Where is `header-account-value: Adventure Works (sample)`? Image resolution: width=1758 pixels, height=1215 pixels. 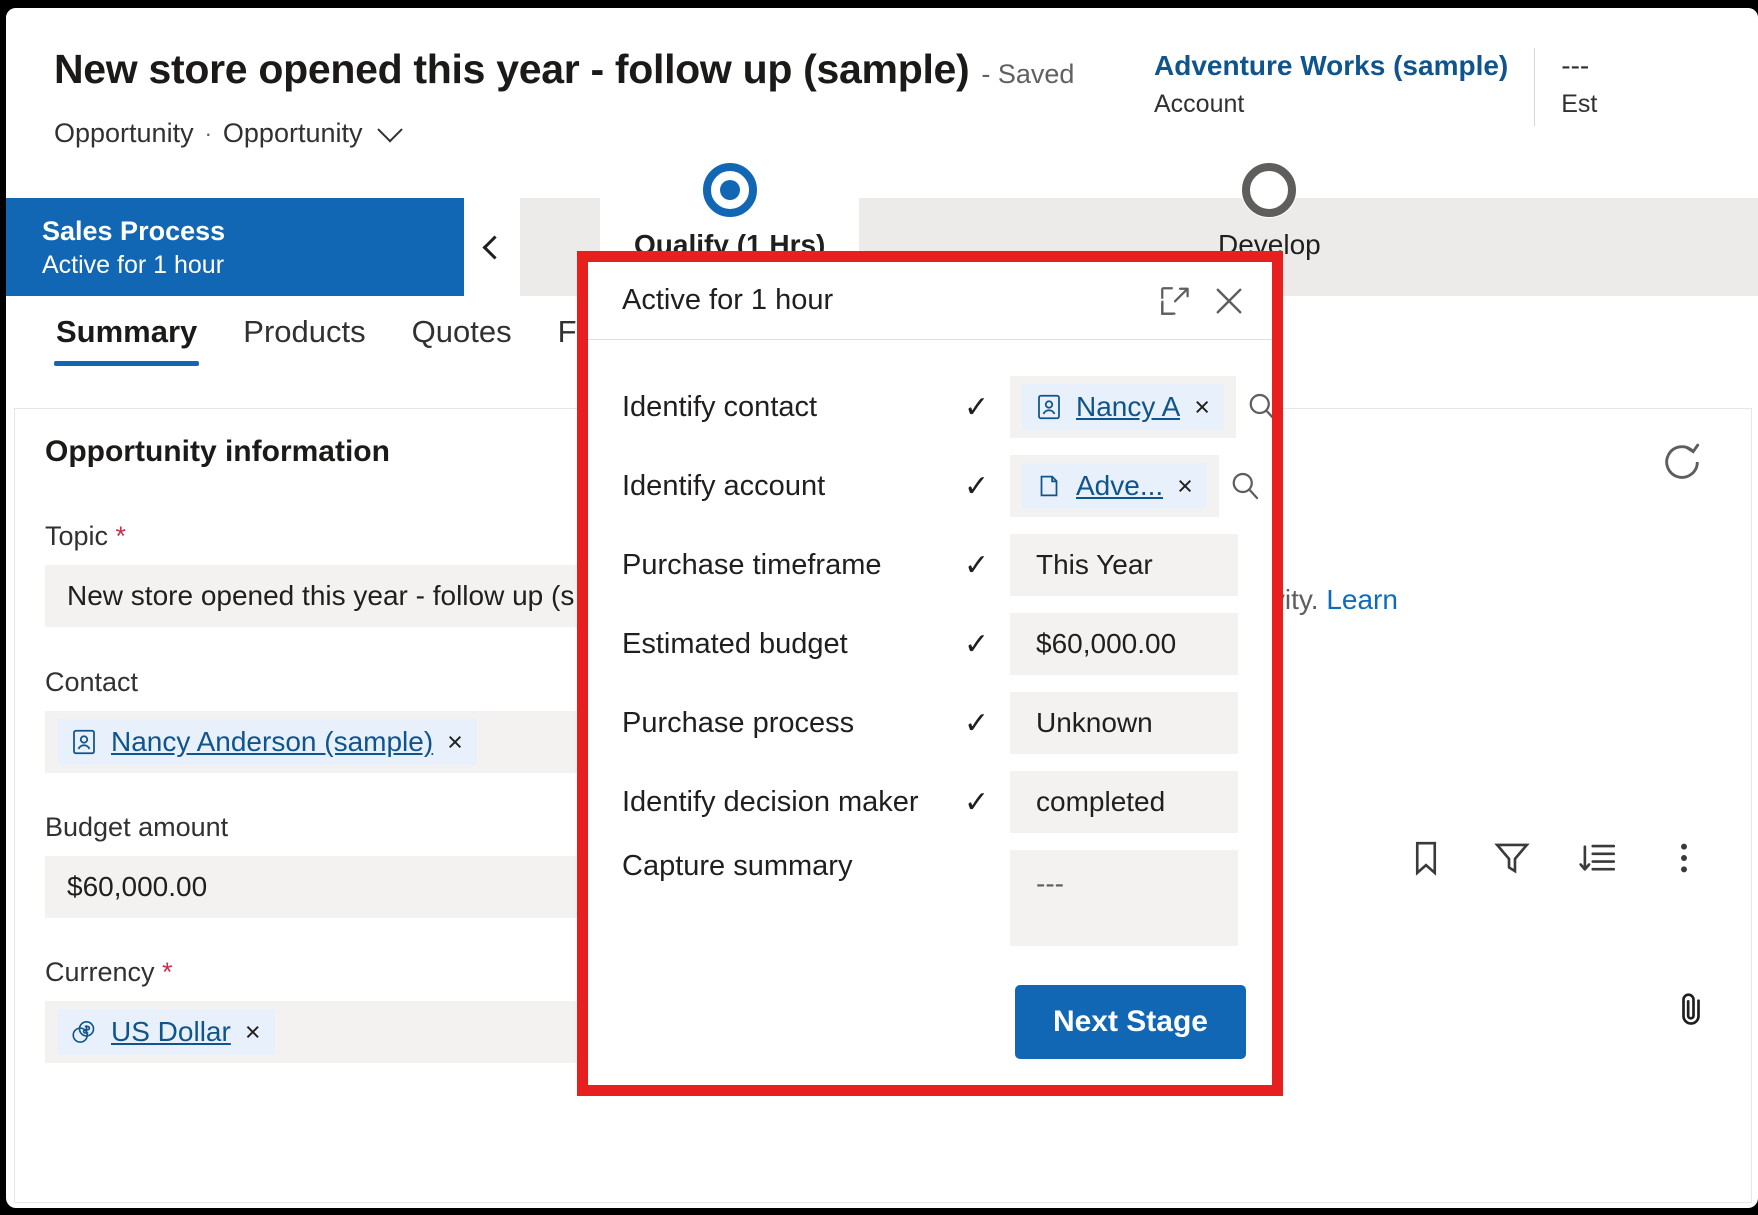
header-account-value: Adventure Works (sample) is located at coordinates (1331, 65).